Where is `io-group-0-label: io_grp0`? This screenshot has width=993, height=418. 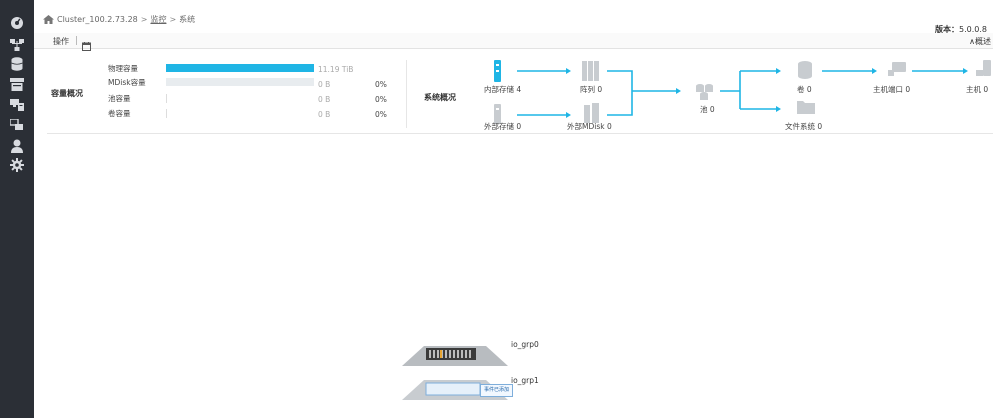
io-group-0-label: io_grp0 is located at coordinates (525, 344).